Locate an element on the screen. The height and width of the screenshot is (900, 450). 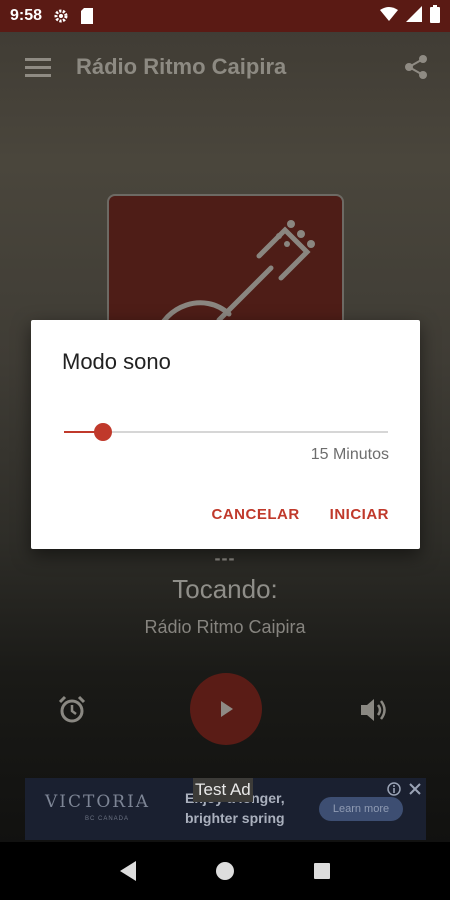
status-right-icons is located at coordinates (410, 16).